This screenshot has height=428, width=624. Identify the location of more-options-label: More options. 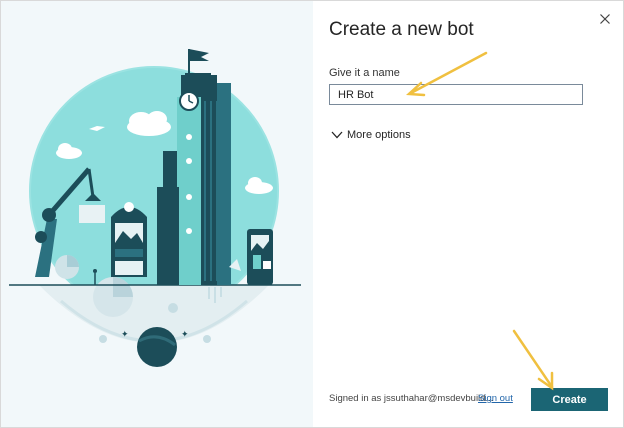
(379, 135).